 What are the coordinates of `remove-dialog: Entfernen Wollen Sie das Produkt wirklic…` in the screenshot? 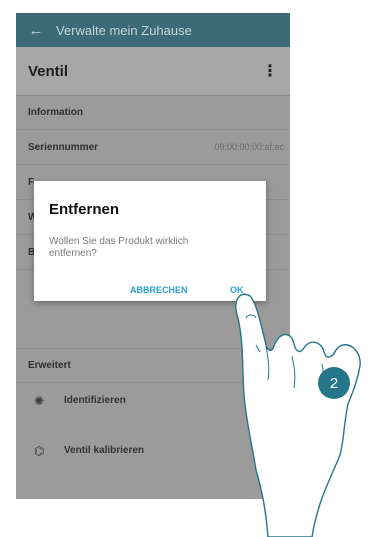 It's located at (150, 241).